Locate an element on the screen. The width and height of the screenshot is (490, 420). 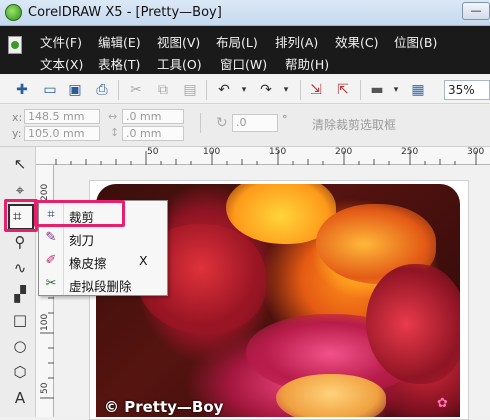
open-folder-icon: ▭ is located at coordinates (50, 90).